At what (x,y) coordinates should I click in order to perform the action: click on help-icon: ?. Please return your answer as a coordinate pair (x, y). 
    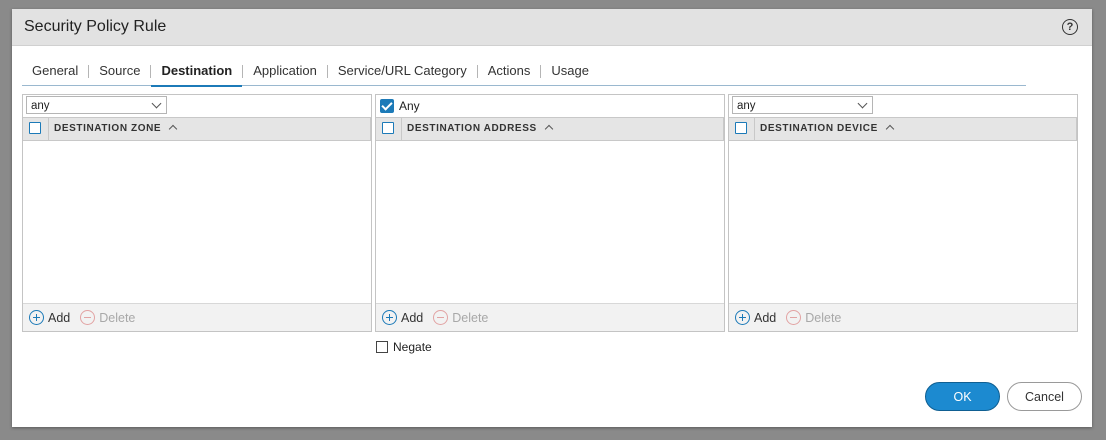
    Looking at the image, I should click on (1070, 27).